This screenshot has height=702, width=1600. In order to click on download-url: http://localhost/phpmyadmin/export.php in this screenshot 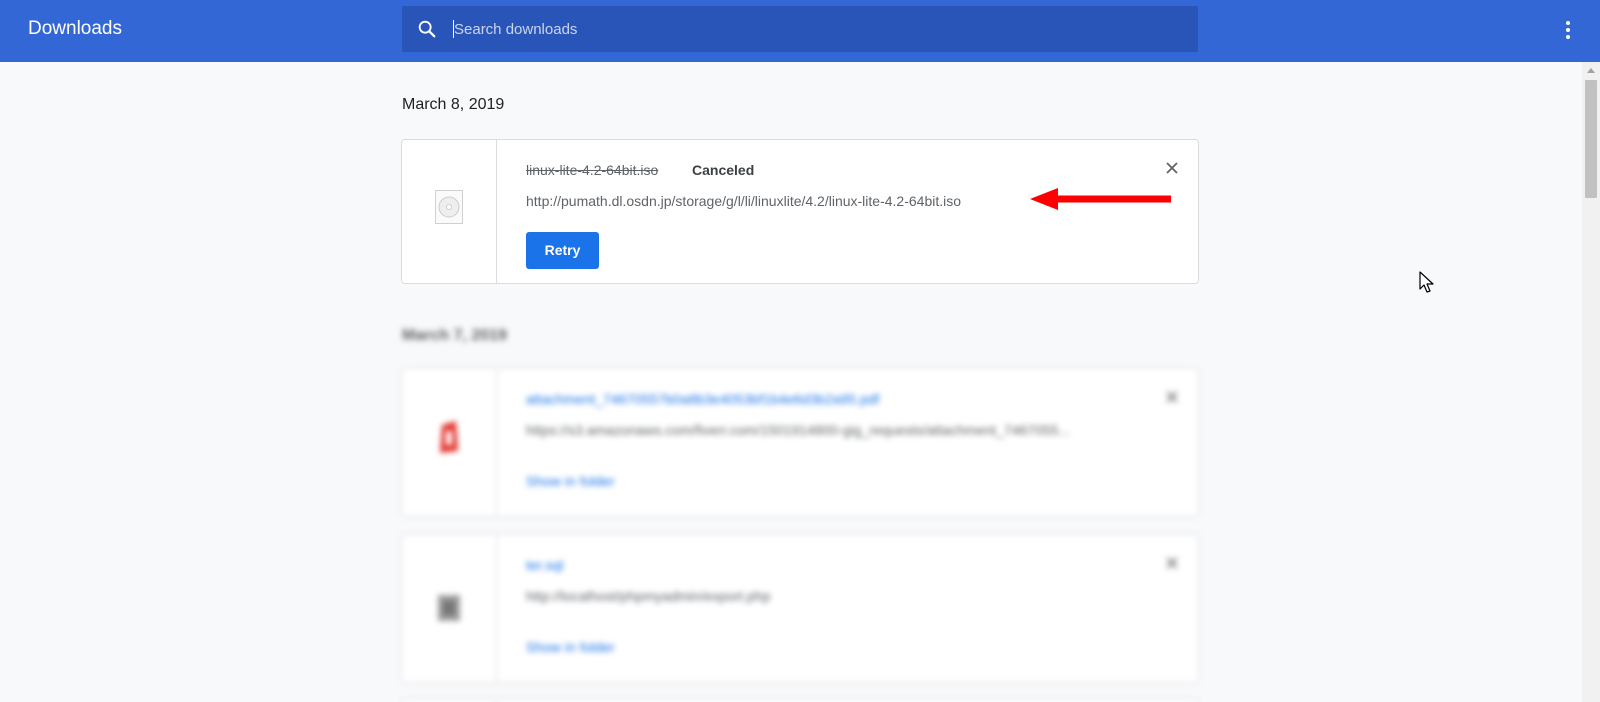, I will do `click(648, 596)`.